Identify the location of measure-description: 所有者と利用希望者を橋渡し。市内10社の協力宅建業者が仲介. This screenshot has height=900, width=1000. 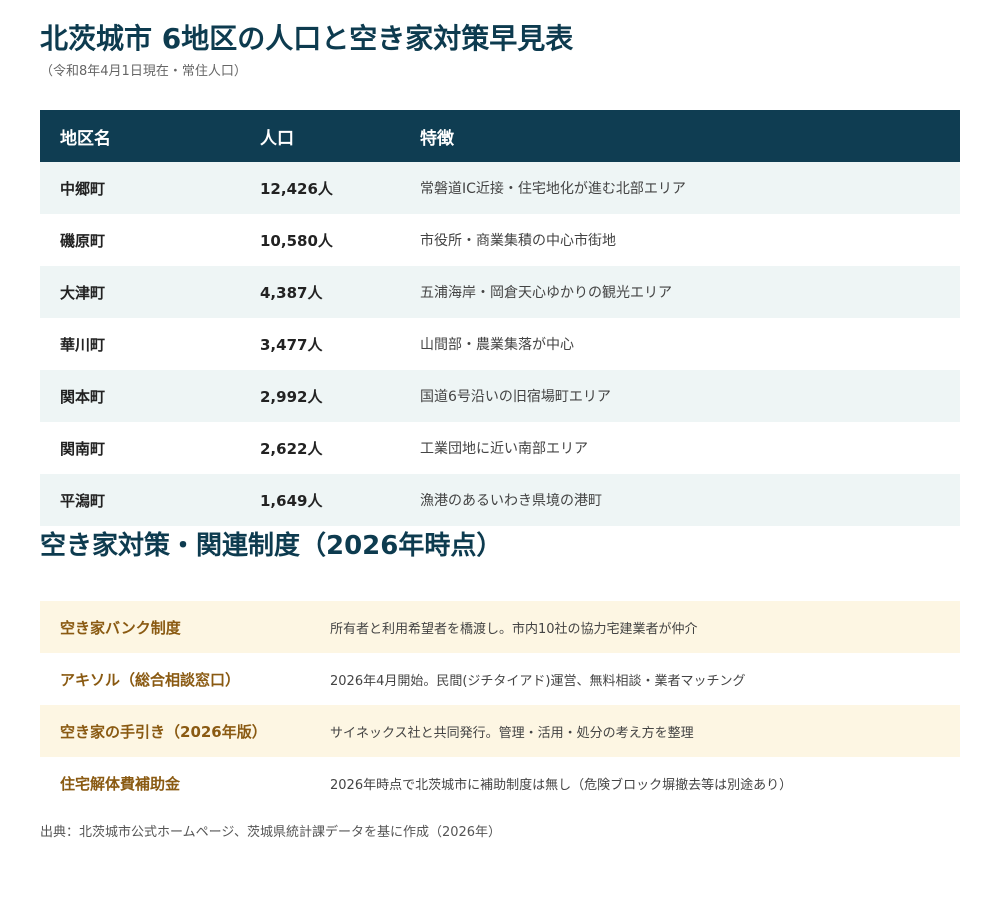
(514, 629).